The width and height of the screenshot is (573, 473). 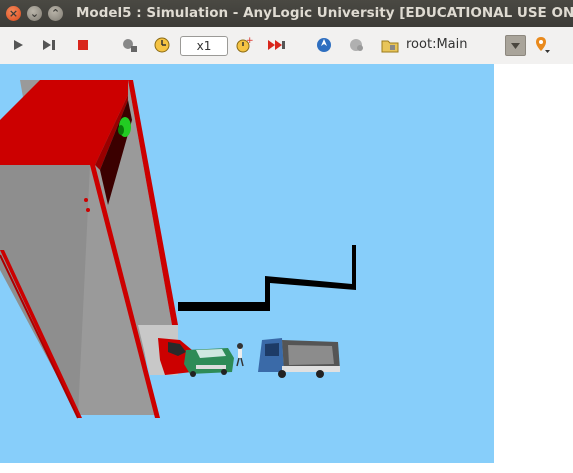 I want to click on maximize-icon: ⌃, so click(x=55, y=13).